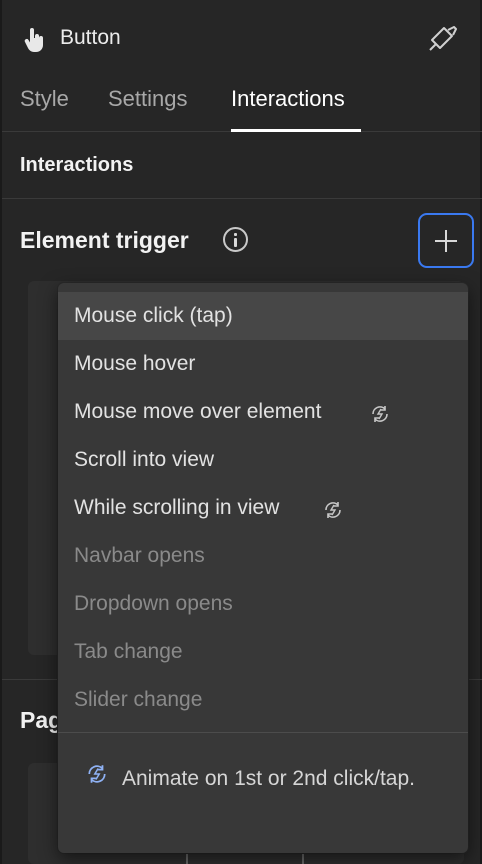  I want to click on page-trigger-title: Pag, so click(41, 720).